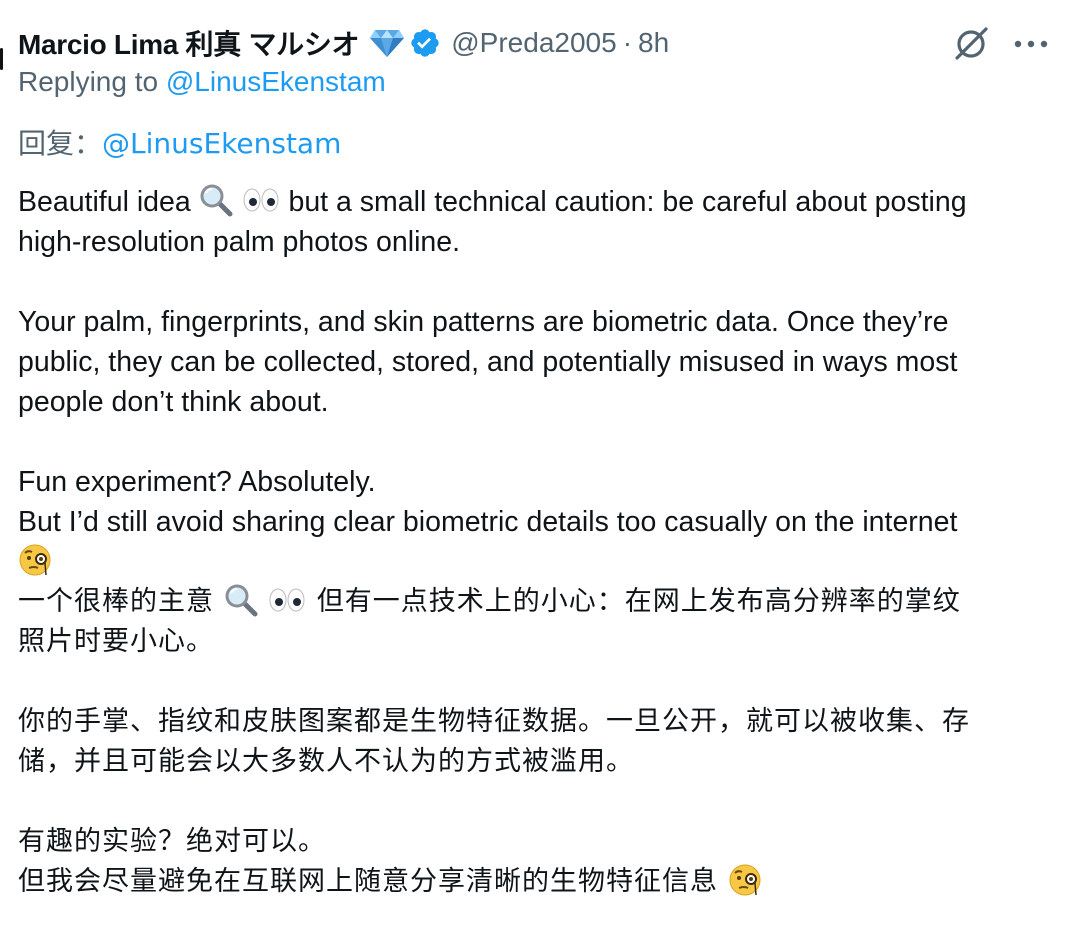  Describe the element at coordinates (425, 43) in the screenshot. I see `verified-badge-icon` at that location.